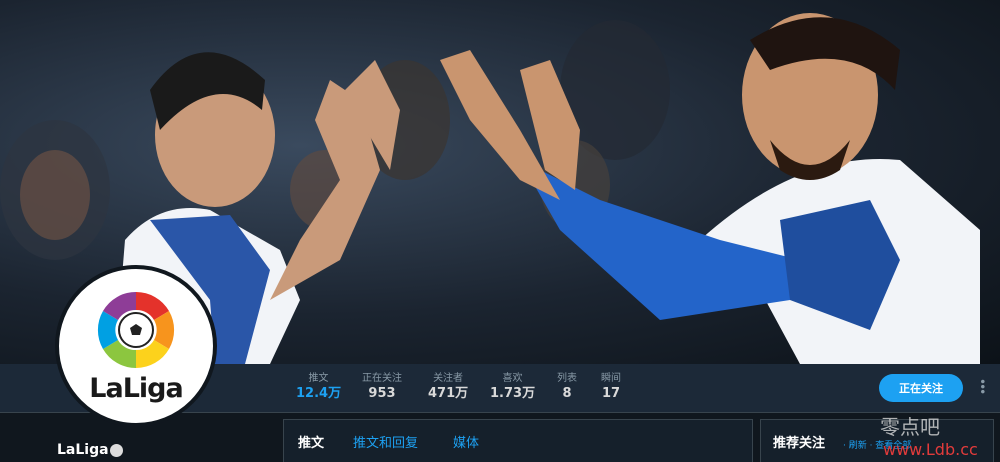  What do you see at coordinates (448, 378) in the screenshot?
I see `stat-label: 关注者` at bounding box center [448, 378].